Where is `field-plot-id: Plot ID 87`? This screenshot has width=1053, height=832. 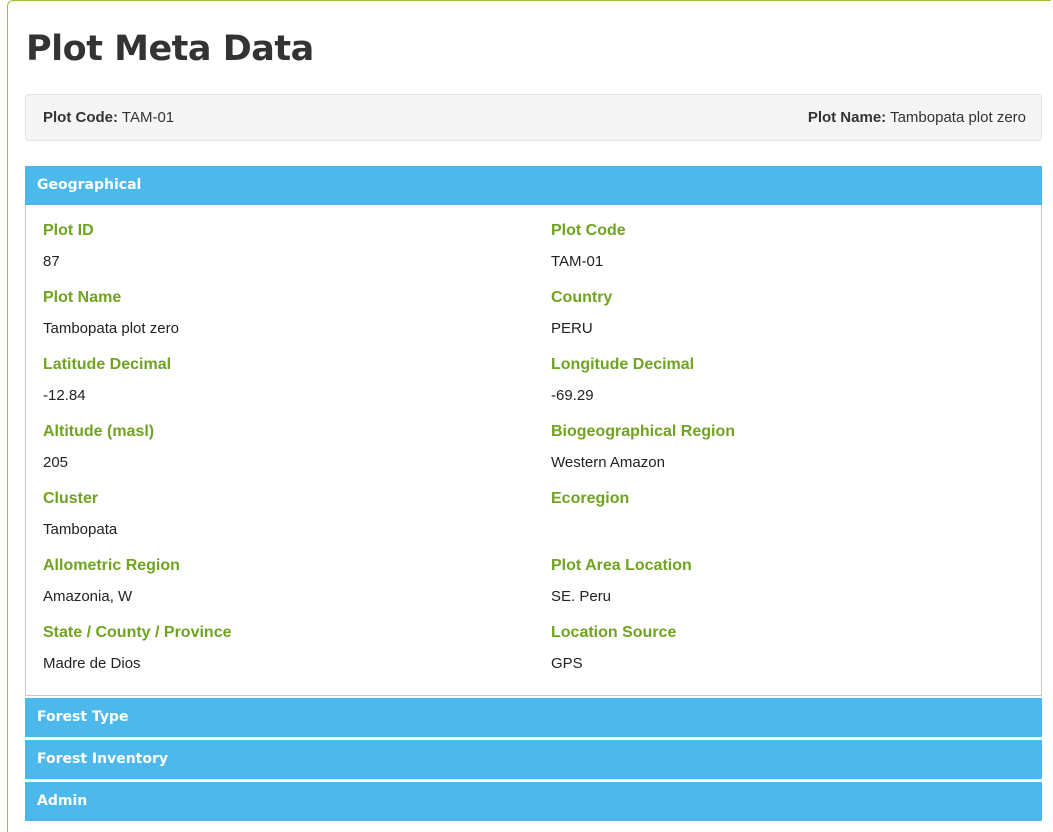 field-plot-id: Plot ID 87 is located at coordinates (68, 246).